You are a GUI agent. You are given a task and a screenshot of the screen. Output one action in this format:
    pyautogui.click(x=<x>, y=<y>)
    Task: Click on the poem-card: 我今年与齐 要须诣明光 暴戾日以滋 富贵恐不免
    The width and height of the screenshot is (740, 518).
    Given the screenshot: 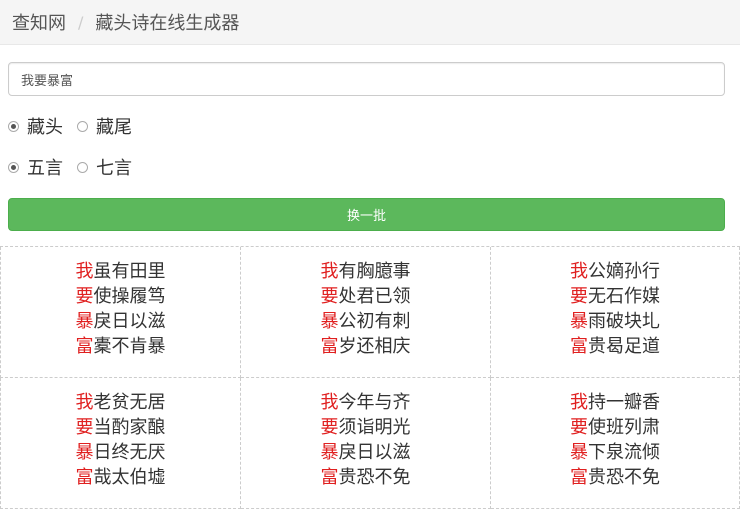 What is the action you would take?
    pyautogui.click(x=366, y=443)
    